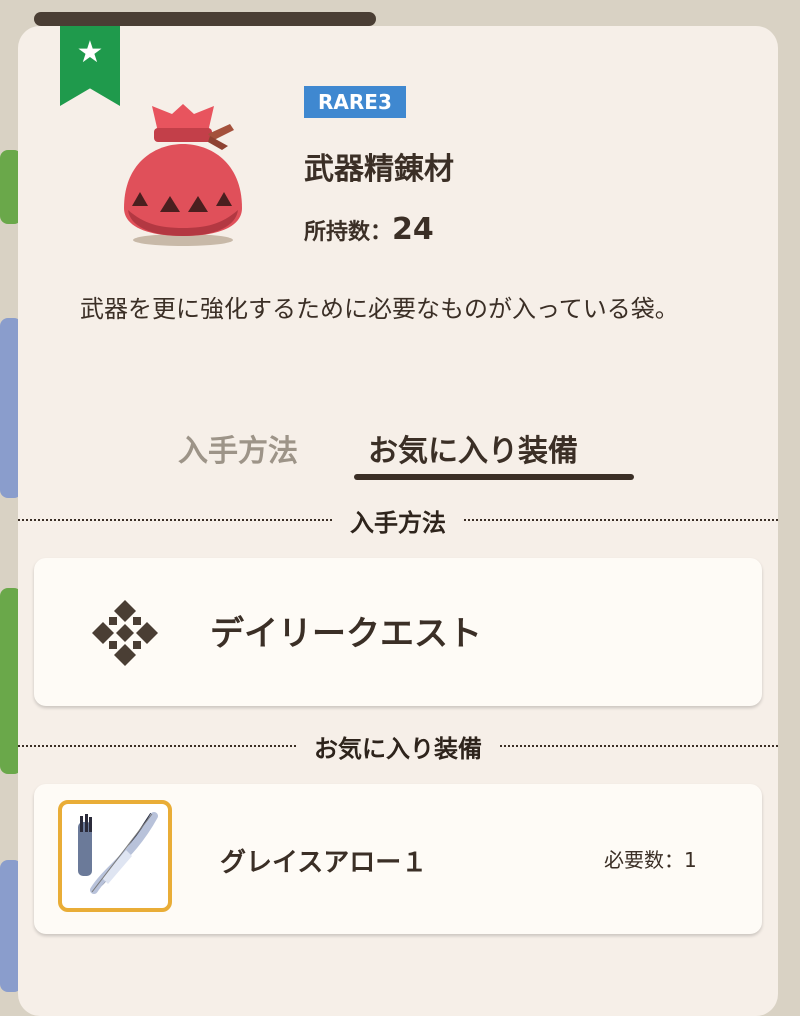 The image size is (800, 1016). What do you see at coordinates (473, 448) in the screenshot?
I see `tab-favorite-equipment: お気に入り装備` at bounding box center [473, 448].